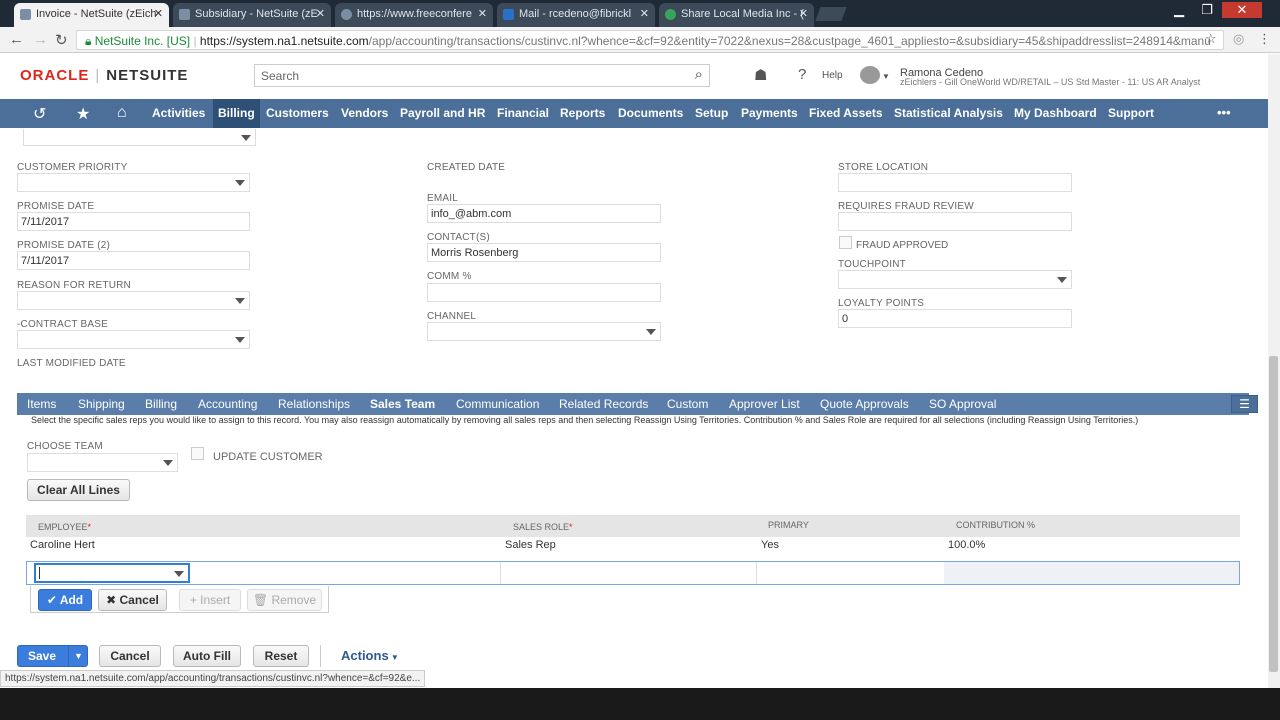 The width and height of the screenshot is (1280, 720). What do you see at coordinates (482, 75) in the screenshot?
I see `global-search-input: Search ⌕` at bounding box center [482, 75].